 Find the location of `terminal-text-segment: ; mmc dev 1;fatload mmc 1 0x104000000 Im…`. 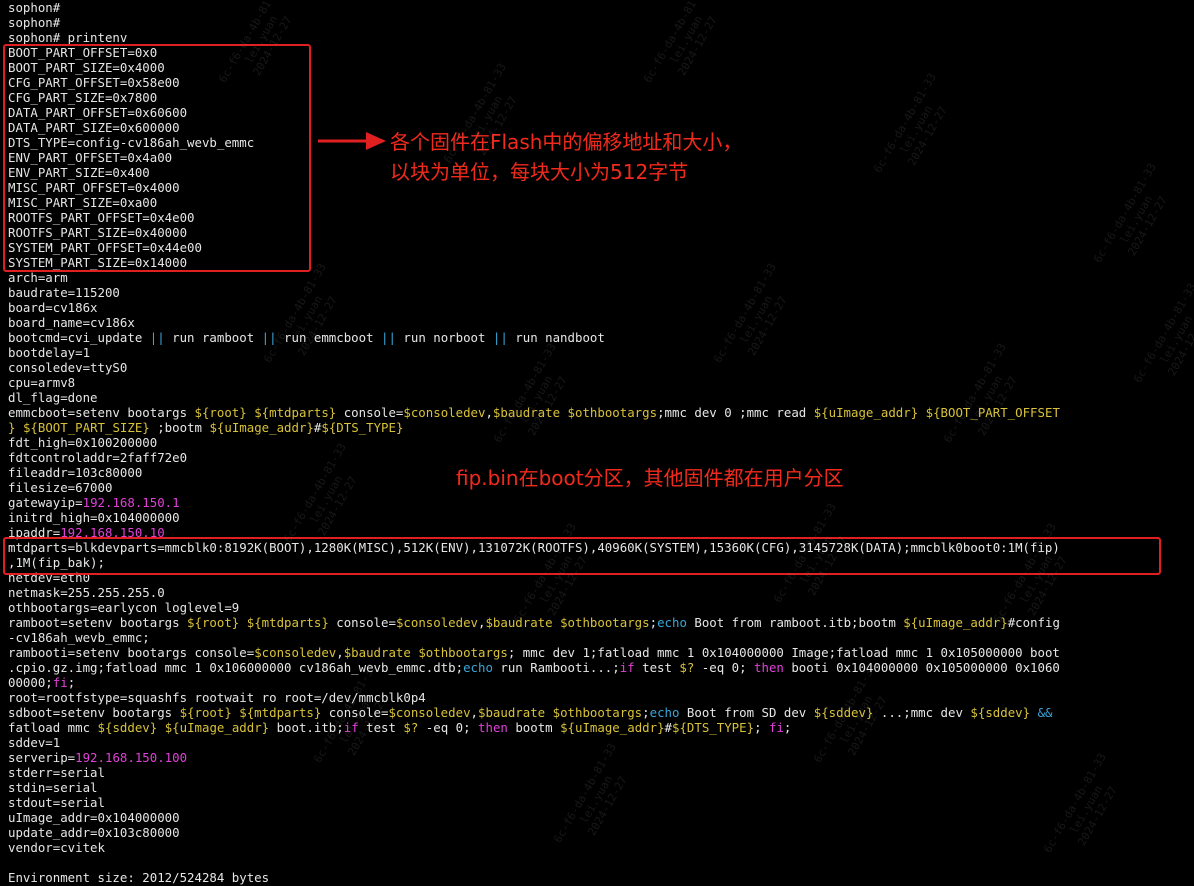

terminal-text-segment: ; mmc dev 1;fatload mmc 1 0x104000000 Im… is located at coordinates (783, 652).